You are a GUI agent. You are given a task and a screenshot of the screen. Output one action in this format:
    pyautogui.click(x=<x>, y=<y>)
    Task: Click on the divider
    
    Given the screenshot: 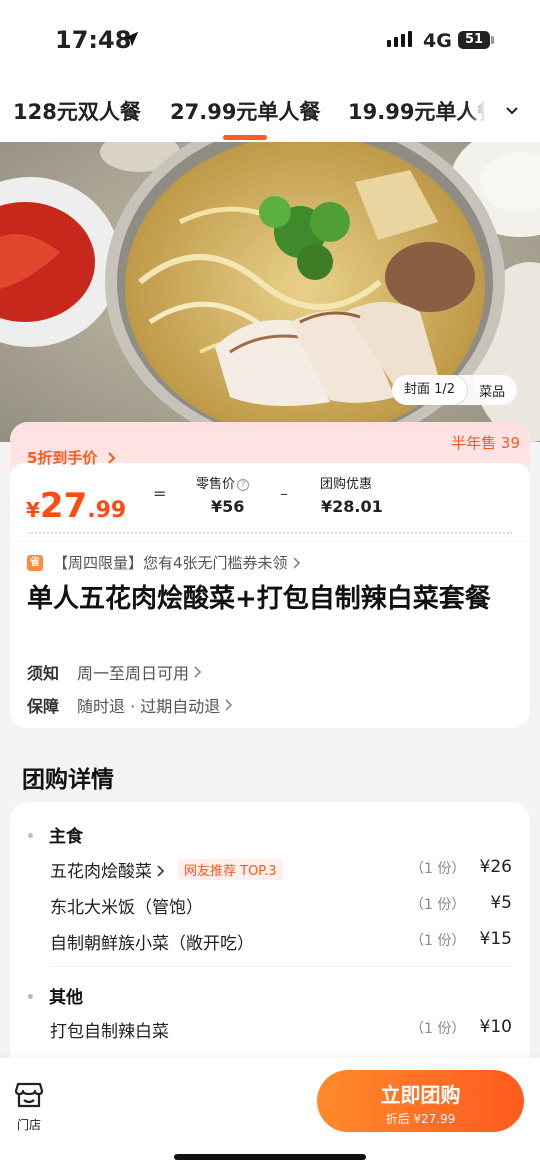 What is the action you would take?
    pyautogui.click(x=270, y=533)
    